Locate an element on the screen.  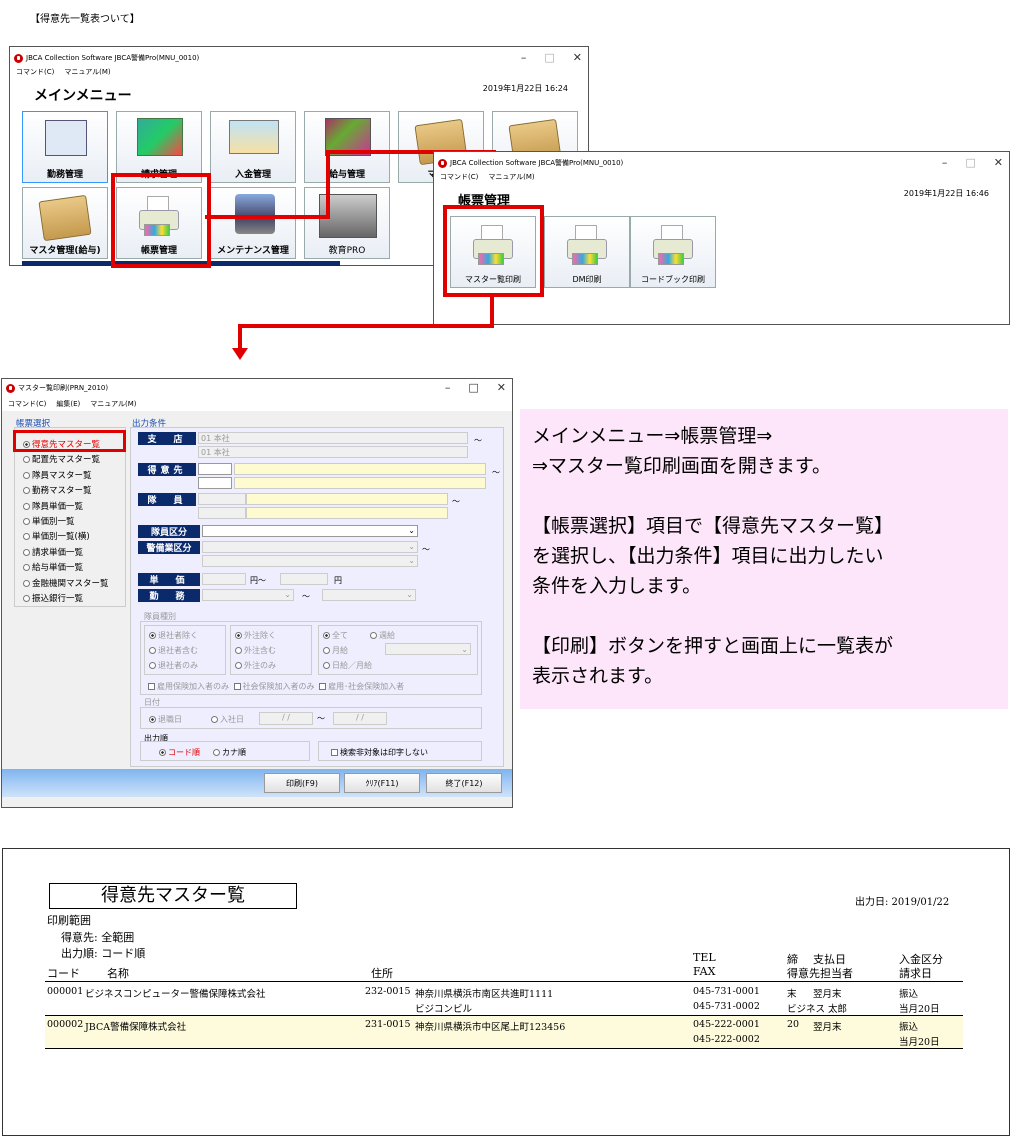
note-line: 【帳票選択】項目で【得意先マスター覧】 is located at coordinates (713, 526).